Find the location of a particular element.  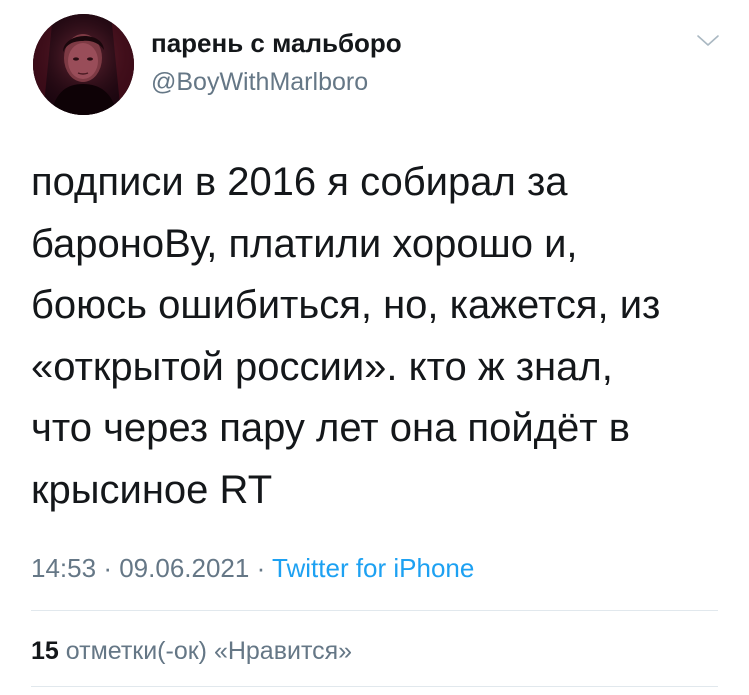

avatar is located at coordinates (83, 64).